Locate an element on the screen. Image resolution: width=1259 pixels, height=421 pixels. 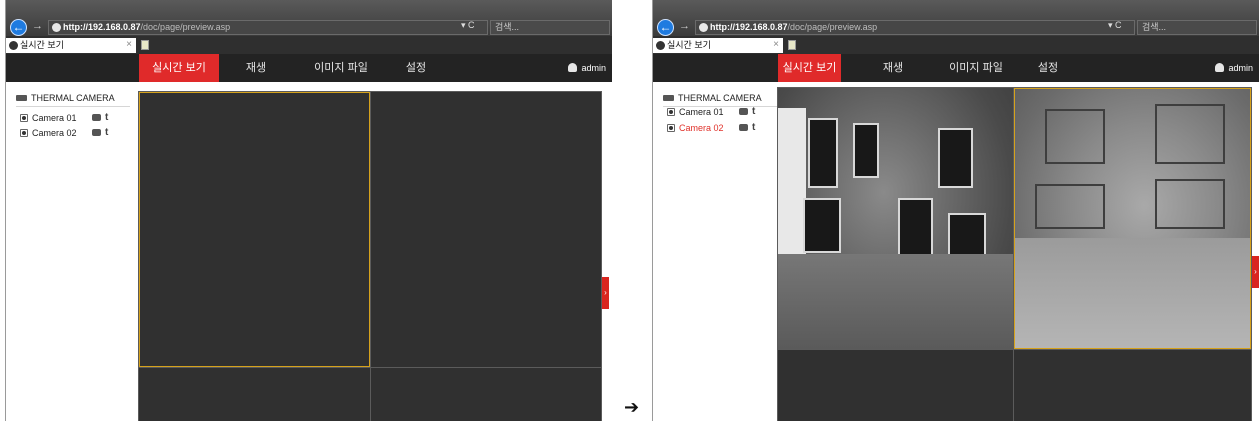
camera-item-02: Camera 02 t is located at coordinates (75, 133).